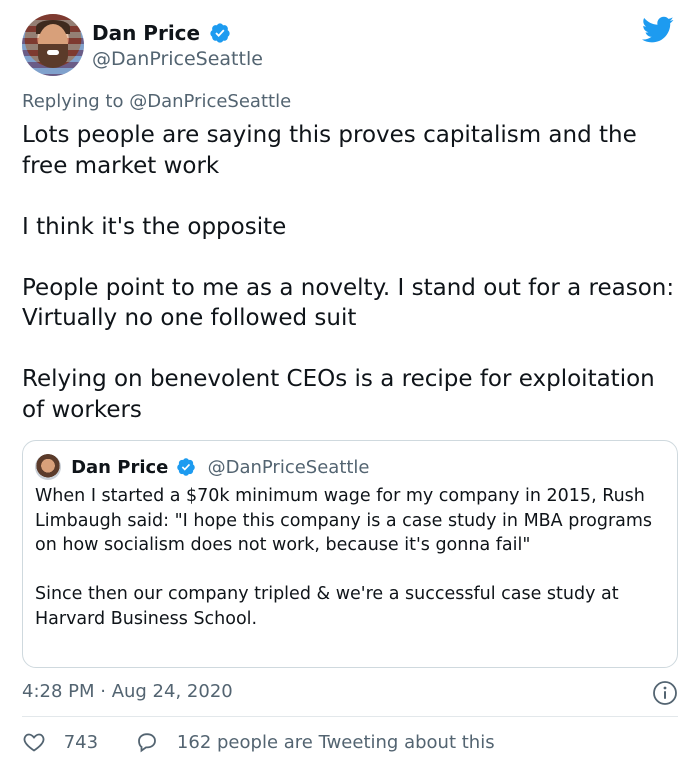 This screenshot has height=770, width=700. I want to click on tweeting-about-label: 162 people are Tweeting about this, so click(335, 742).